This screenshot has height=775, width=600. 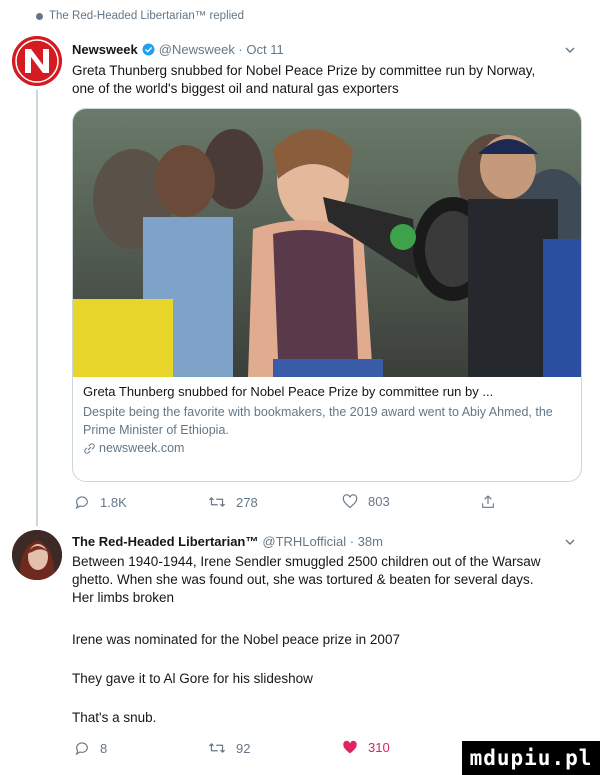 I want to click on author-handle-time: @TRHLofficial · 38m, so click(x=322, y=541).